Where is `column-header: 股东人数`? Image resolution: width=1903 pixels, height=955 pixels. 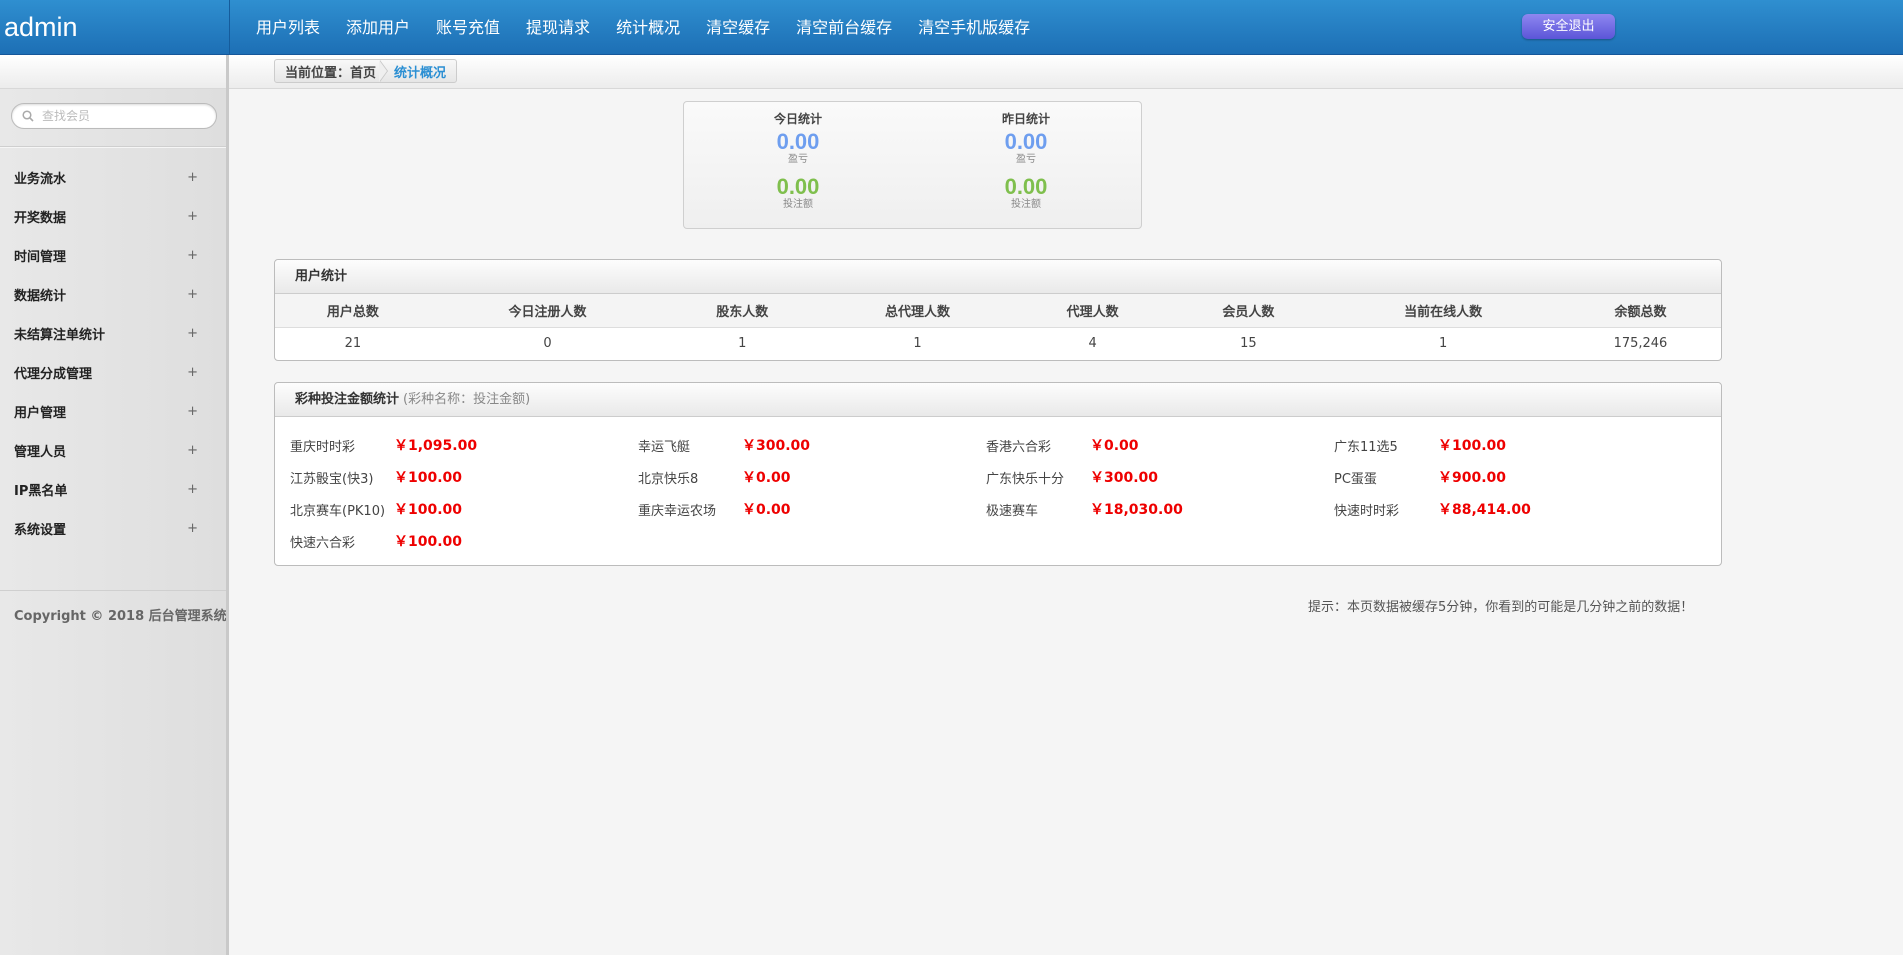 column-header: 股东人数 is located at coordinates (742, 311).